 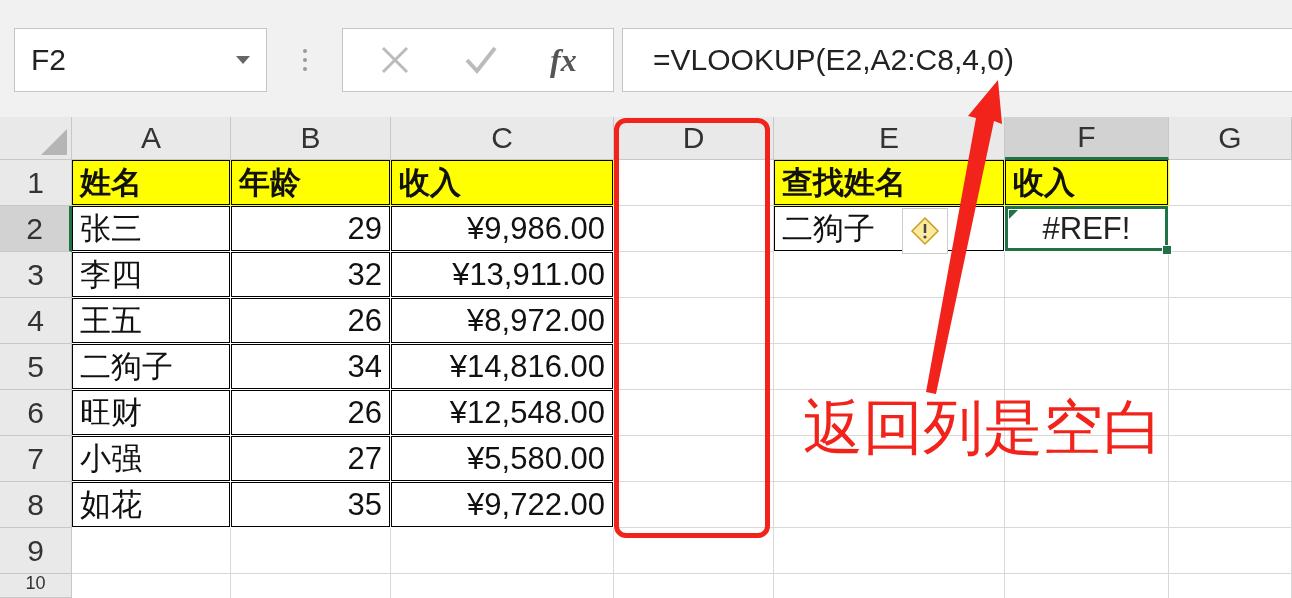 I want to click on table-cell: 张三, so click(x=151, y=229).